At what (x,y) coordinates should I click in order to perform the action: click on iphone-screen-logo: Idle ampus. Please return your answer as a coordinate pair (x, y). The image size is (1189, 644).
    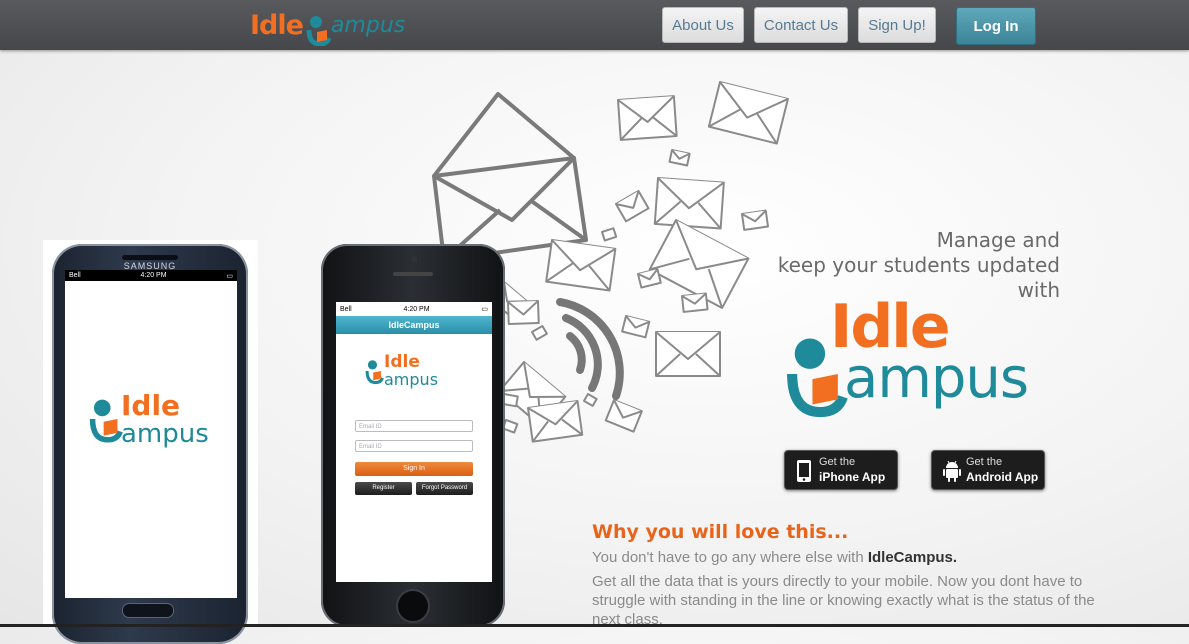
    Looking at the image, I should click on (401, 371).